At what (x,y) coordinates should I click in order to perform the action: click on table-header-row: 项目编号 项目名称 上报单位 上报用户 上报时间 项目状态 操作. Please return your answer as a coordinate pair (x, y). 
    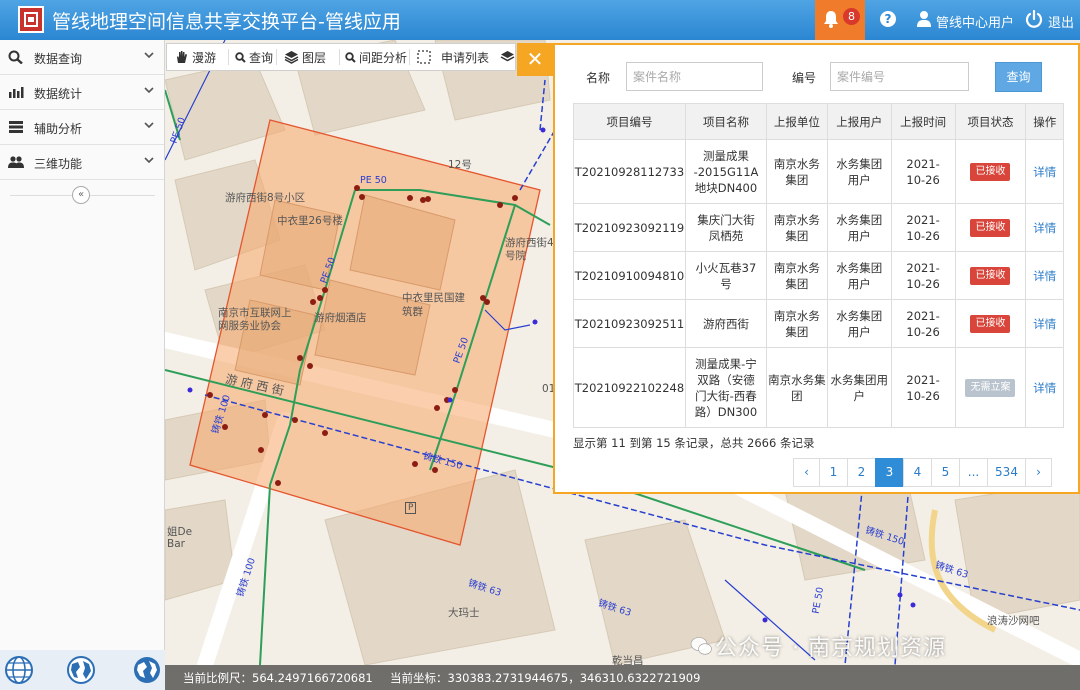
    Looking at the image, I should click on (818, 121).